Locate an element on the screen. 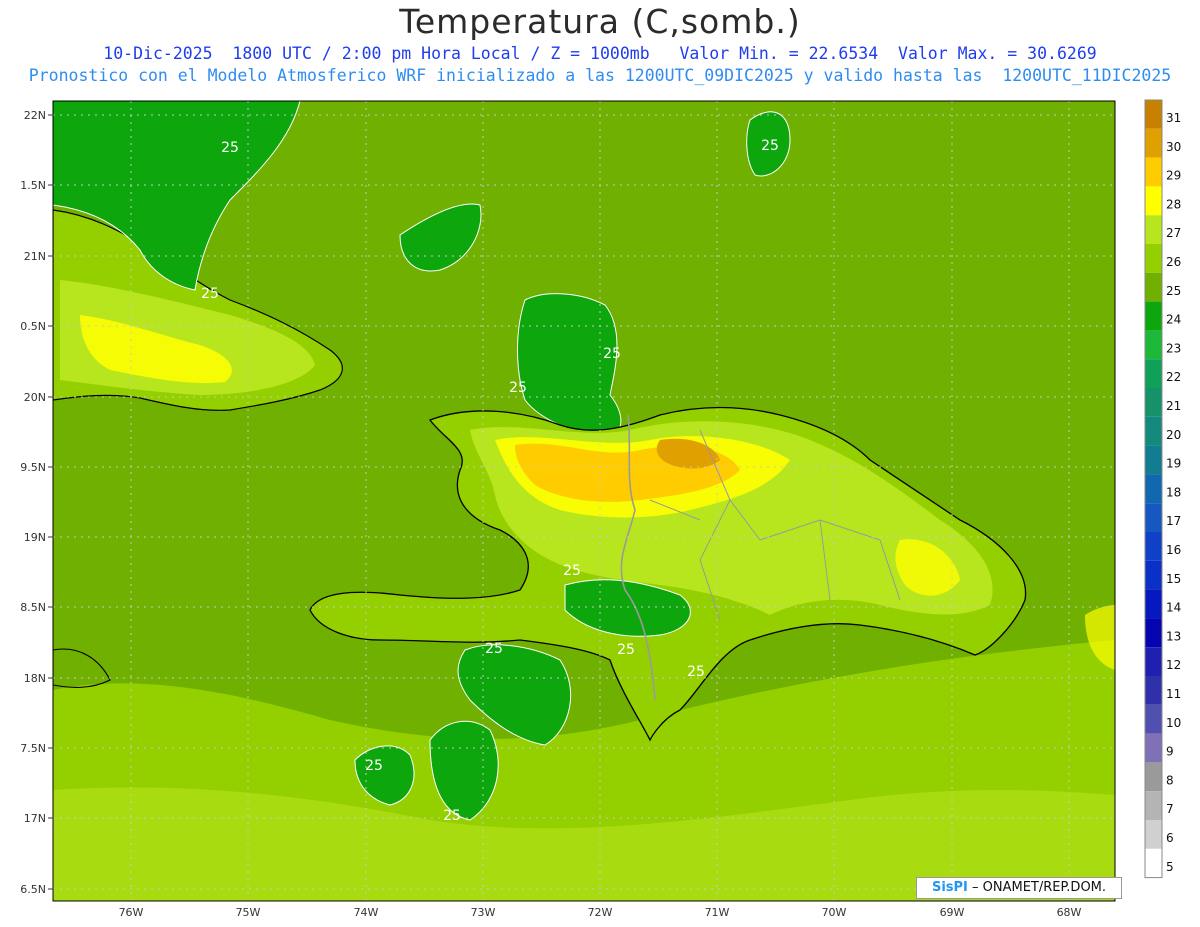 The height and width of the screenshot is (927, 1200). colorbar-label: 10 is located at coordinates (1173, 723).